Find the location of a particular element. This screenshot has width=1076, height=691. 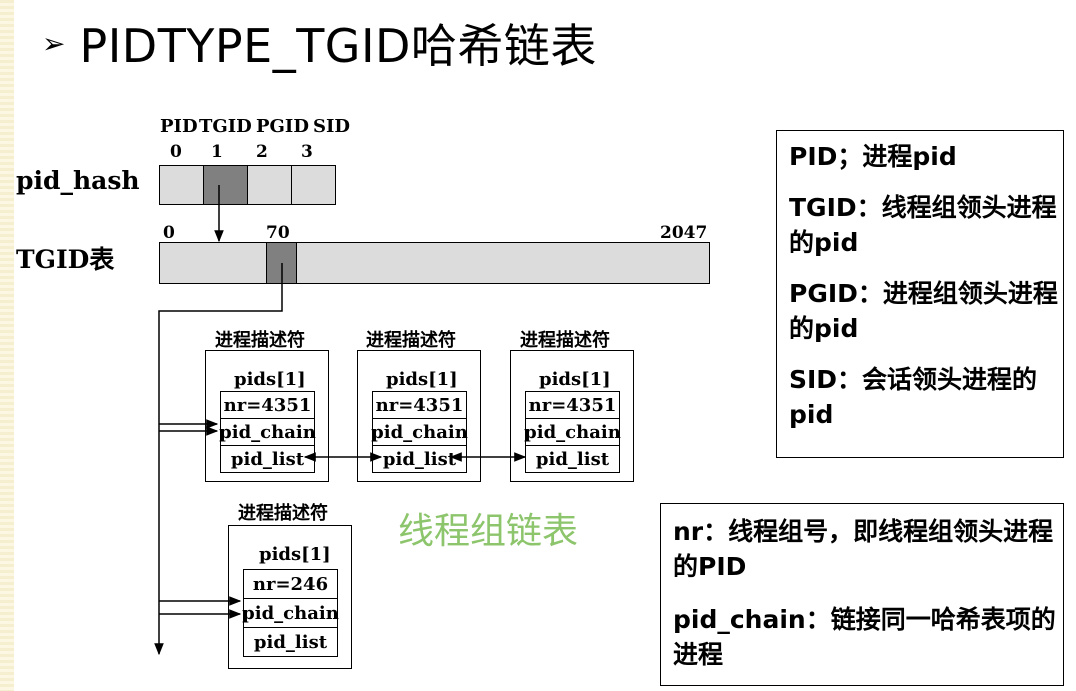

legend-tgid: TGID：线程组领头进程的pid is located at coordinates (923, 225).